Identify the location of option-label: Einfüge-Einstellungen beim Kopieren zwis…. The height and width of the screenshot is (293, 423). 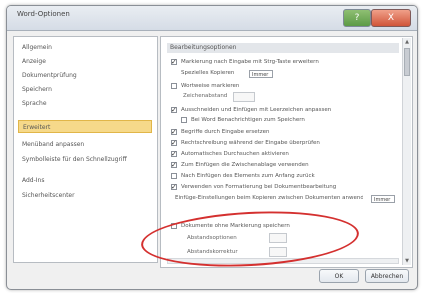
(269, 198).